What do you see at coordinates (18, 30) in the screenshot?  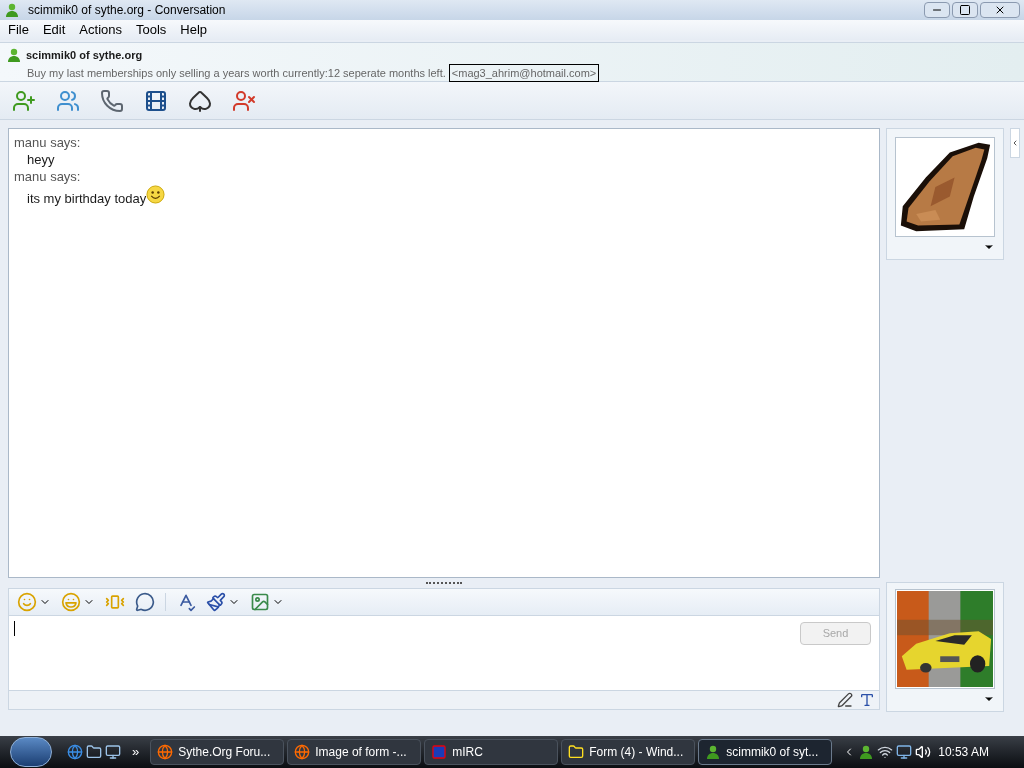 I see `menu-item: File` at bounding box center [18, 30].